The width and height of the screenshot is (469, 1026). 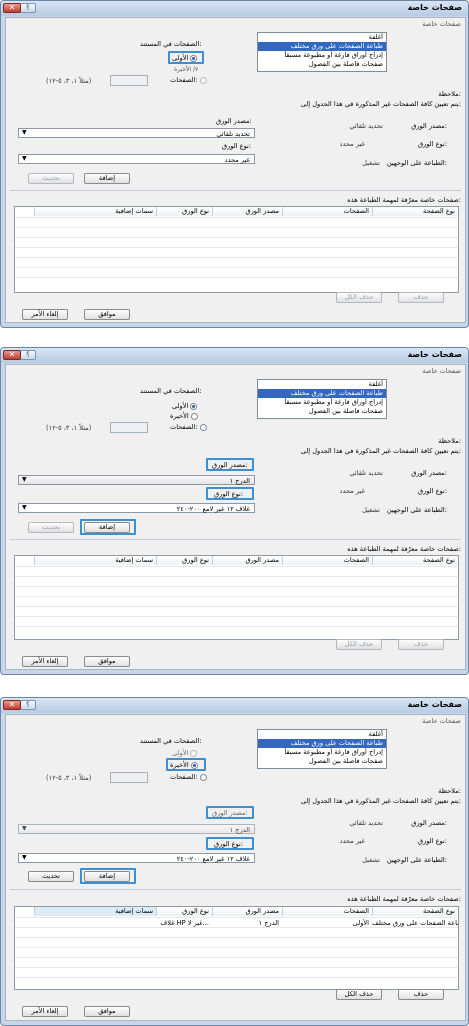 I want to click on paper-source-combo: تحديد تلقائي ▼, so click(x=136, y=133).